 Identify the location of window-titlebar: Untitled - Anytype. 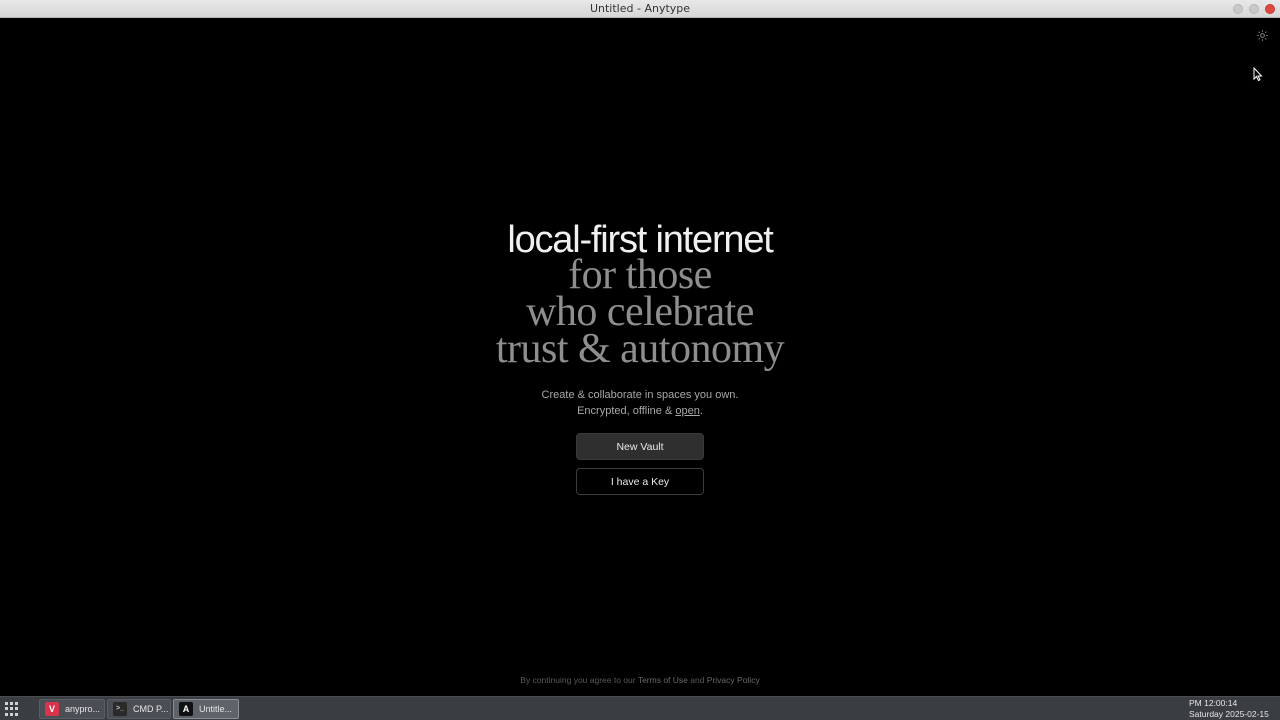
(640, 9).